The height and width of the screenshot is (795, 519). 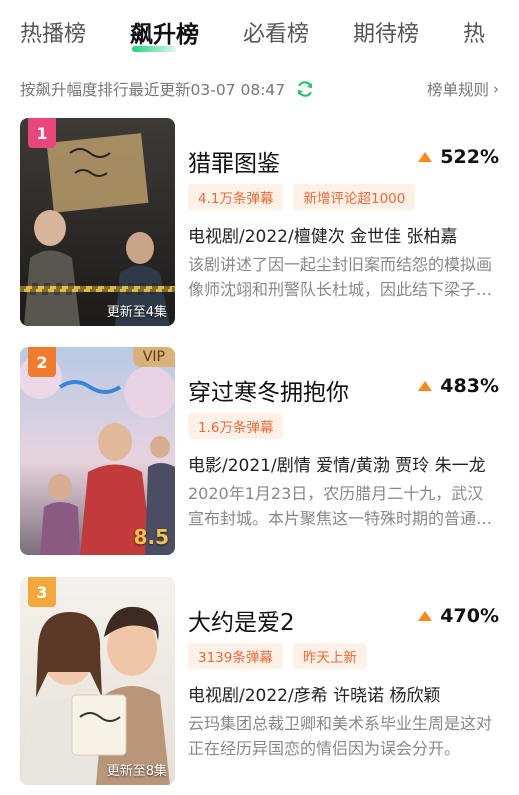 I want to click on ranking-tabs: 热播榜 飙升榜 必看榜 期待榜 热, so click(x=259, y=35).